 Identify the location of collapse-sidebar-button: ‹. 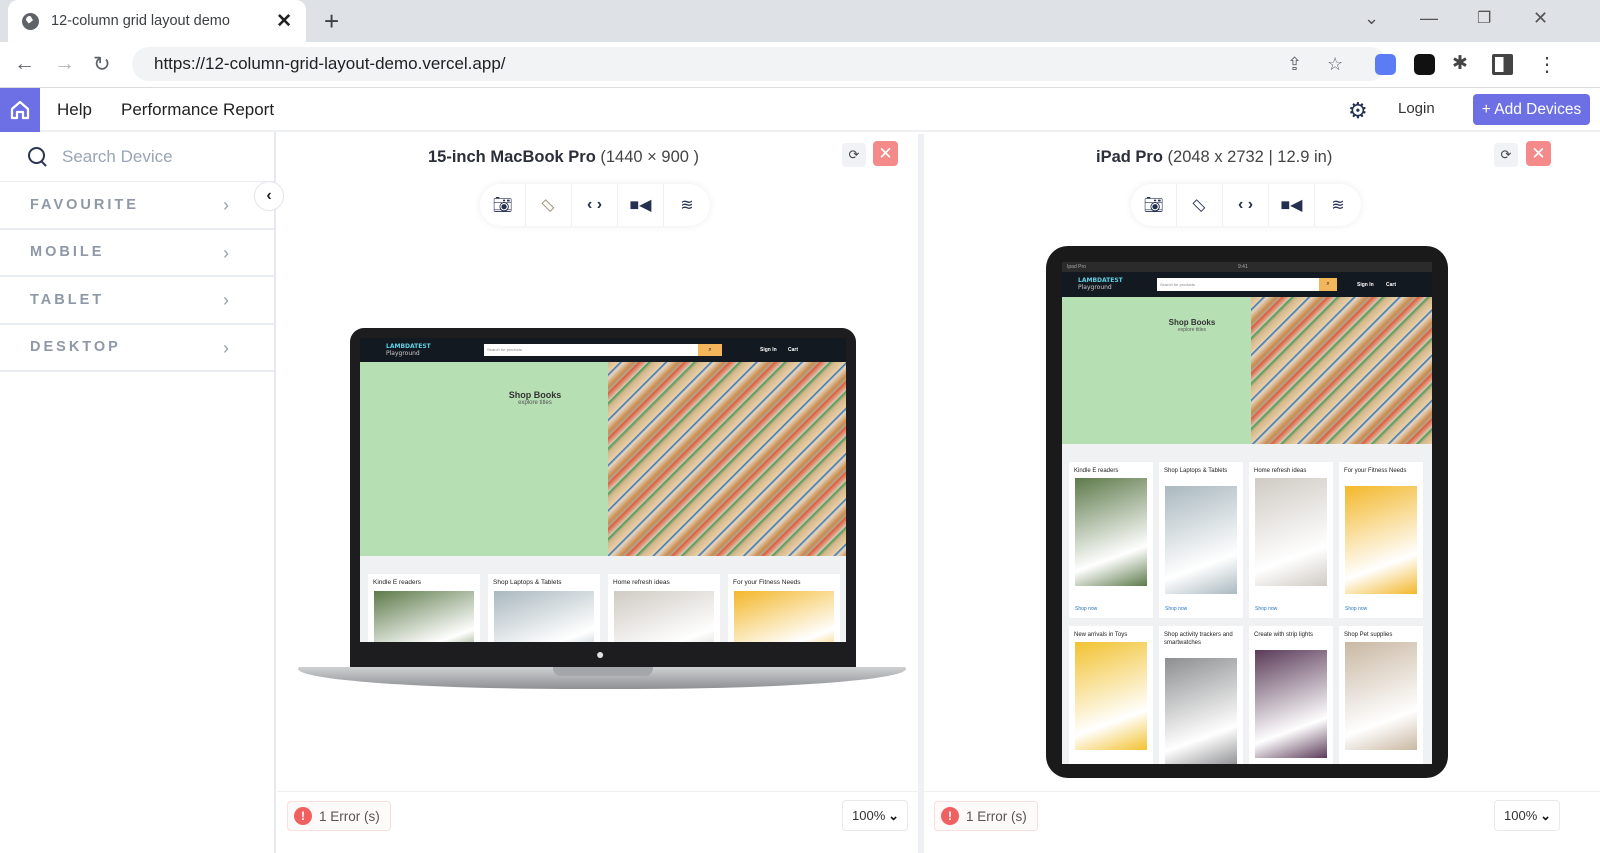
(269, 196).